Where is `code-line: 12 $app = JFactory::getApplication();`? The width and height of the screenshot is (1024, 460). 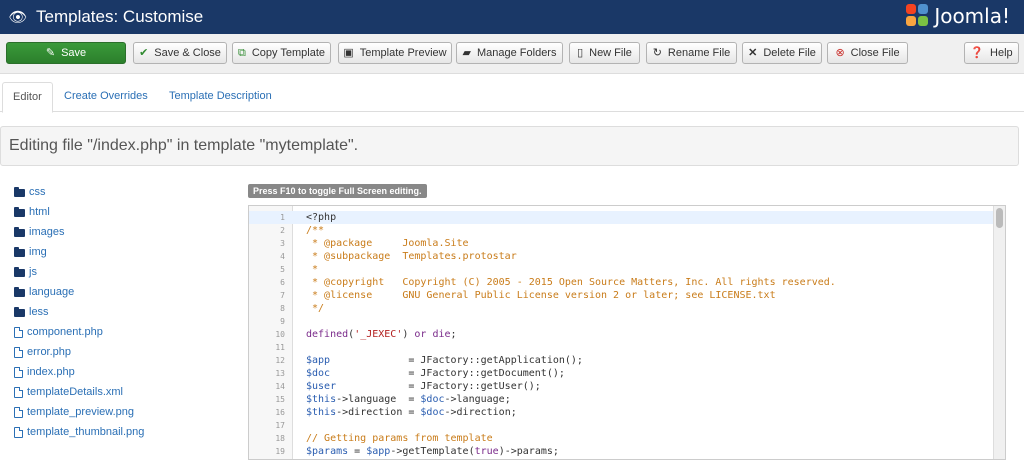
code-line: 12 $app = JFactory::getApplication(); is located at coordinates (621, 360).